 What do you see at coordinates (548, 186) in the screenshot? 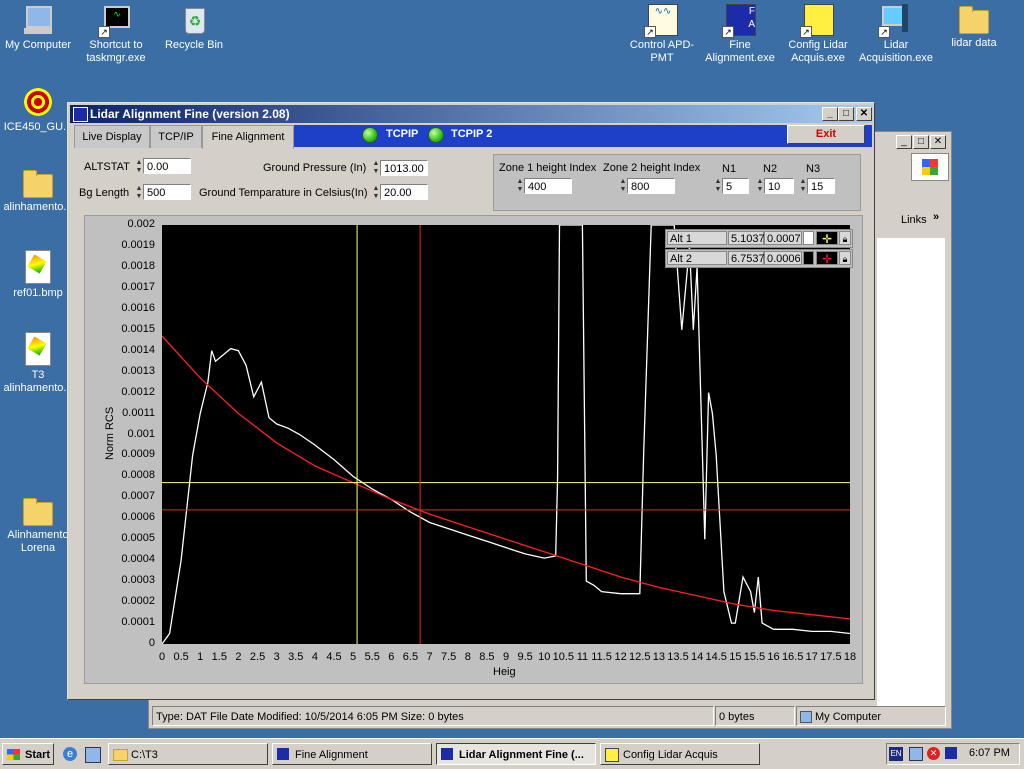
I see `zone1-input: 400` at bounding box center [548, 186].